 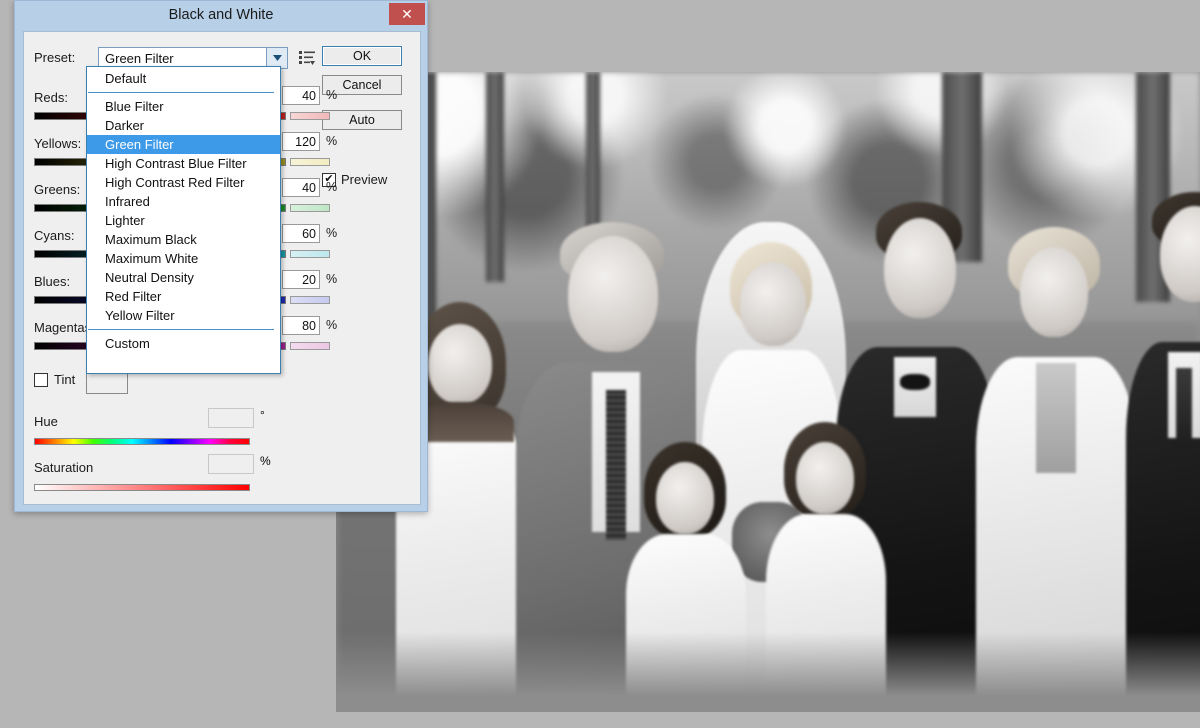 What do you see at coordinates (768, 672) in the screenshot?
I see `photo-foreground-blend` at bounding box center [768, 672].